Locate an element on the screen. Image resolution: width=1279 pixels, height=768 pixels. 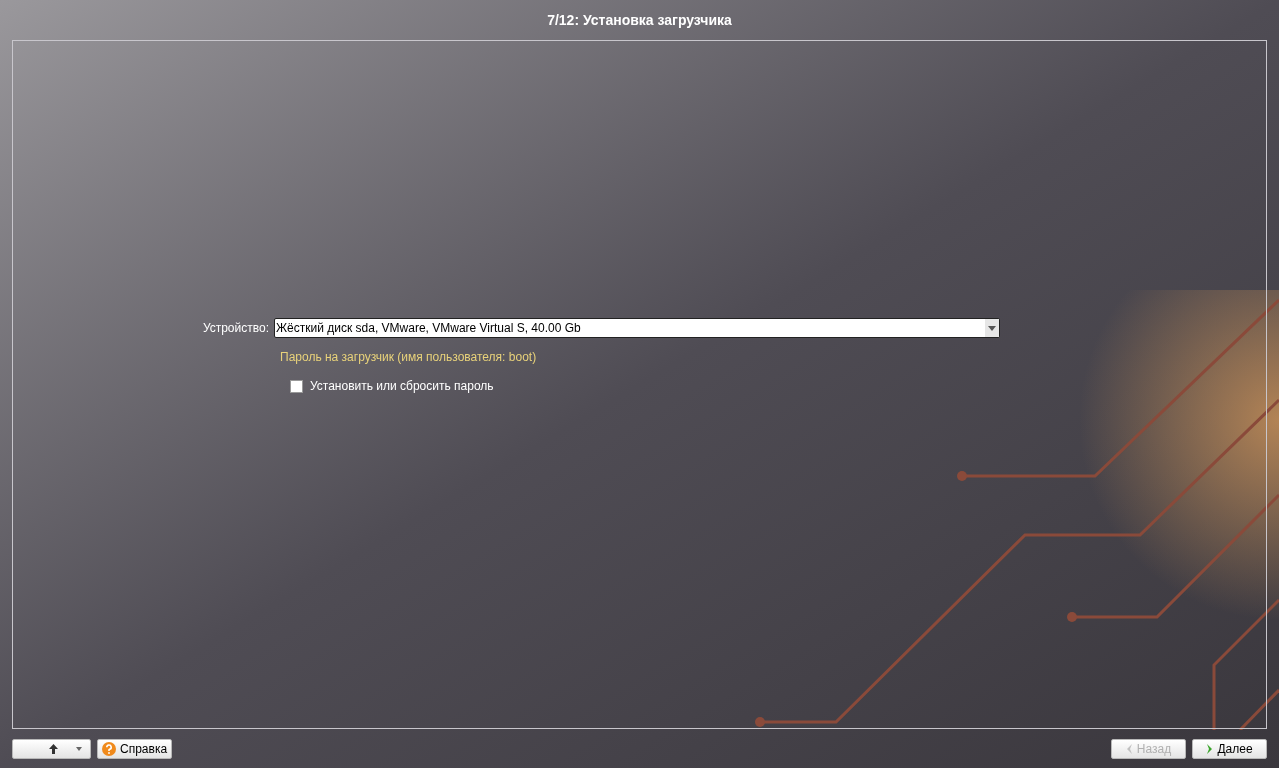
window-title: 7/12: Установка загрузчика is located at coordinates (639, 20).